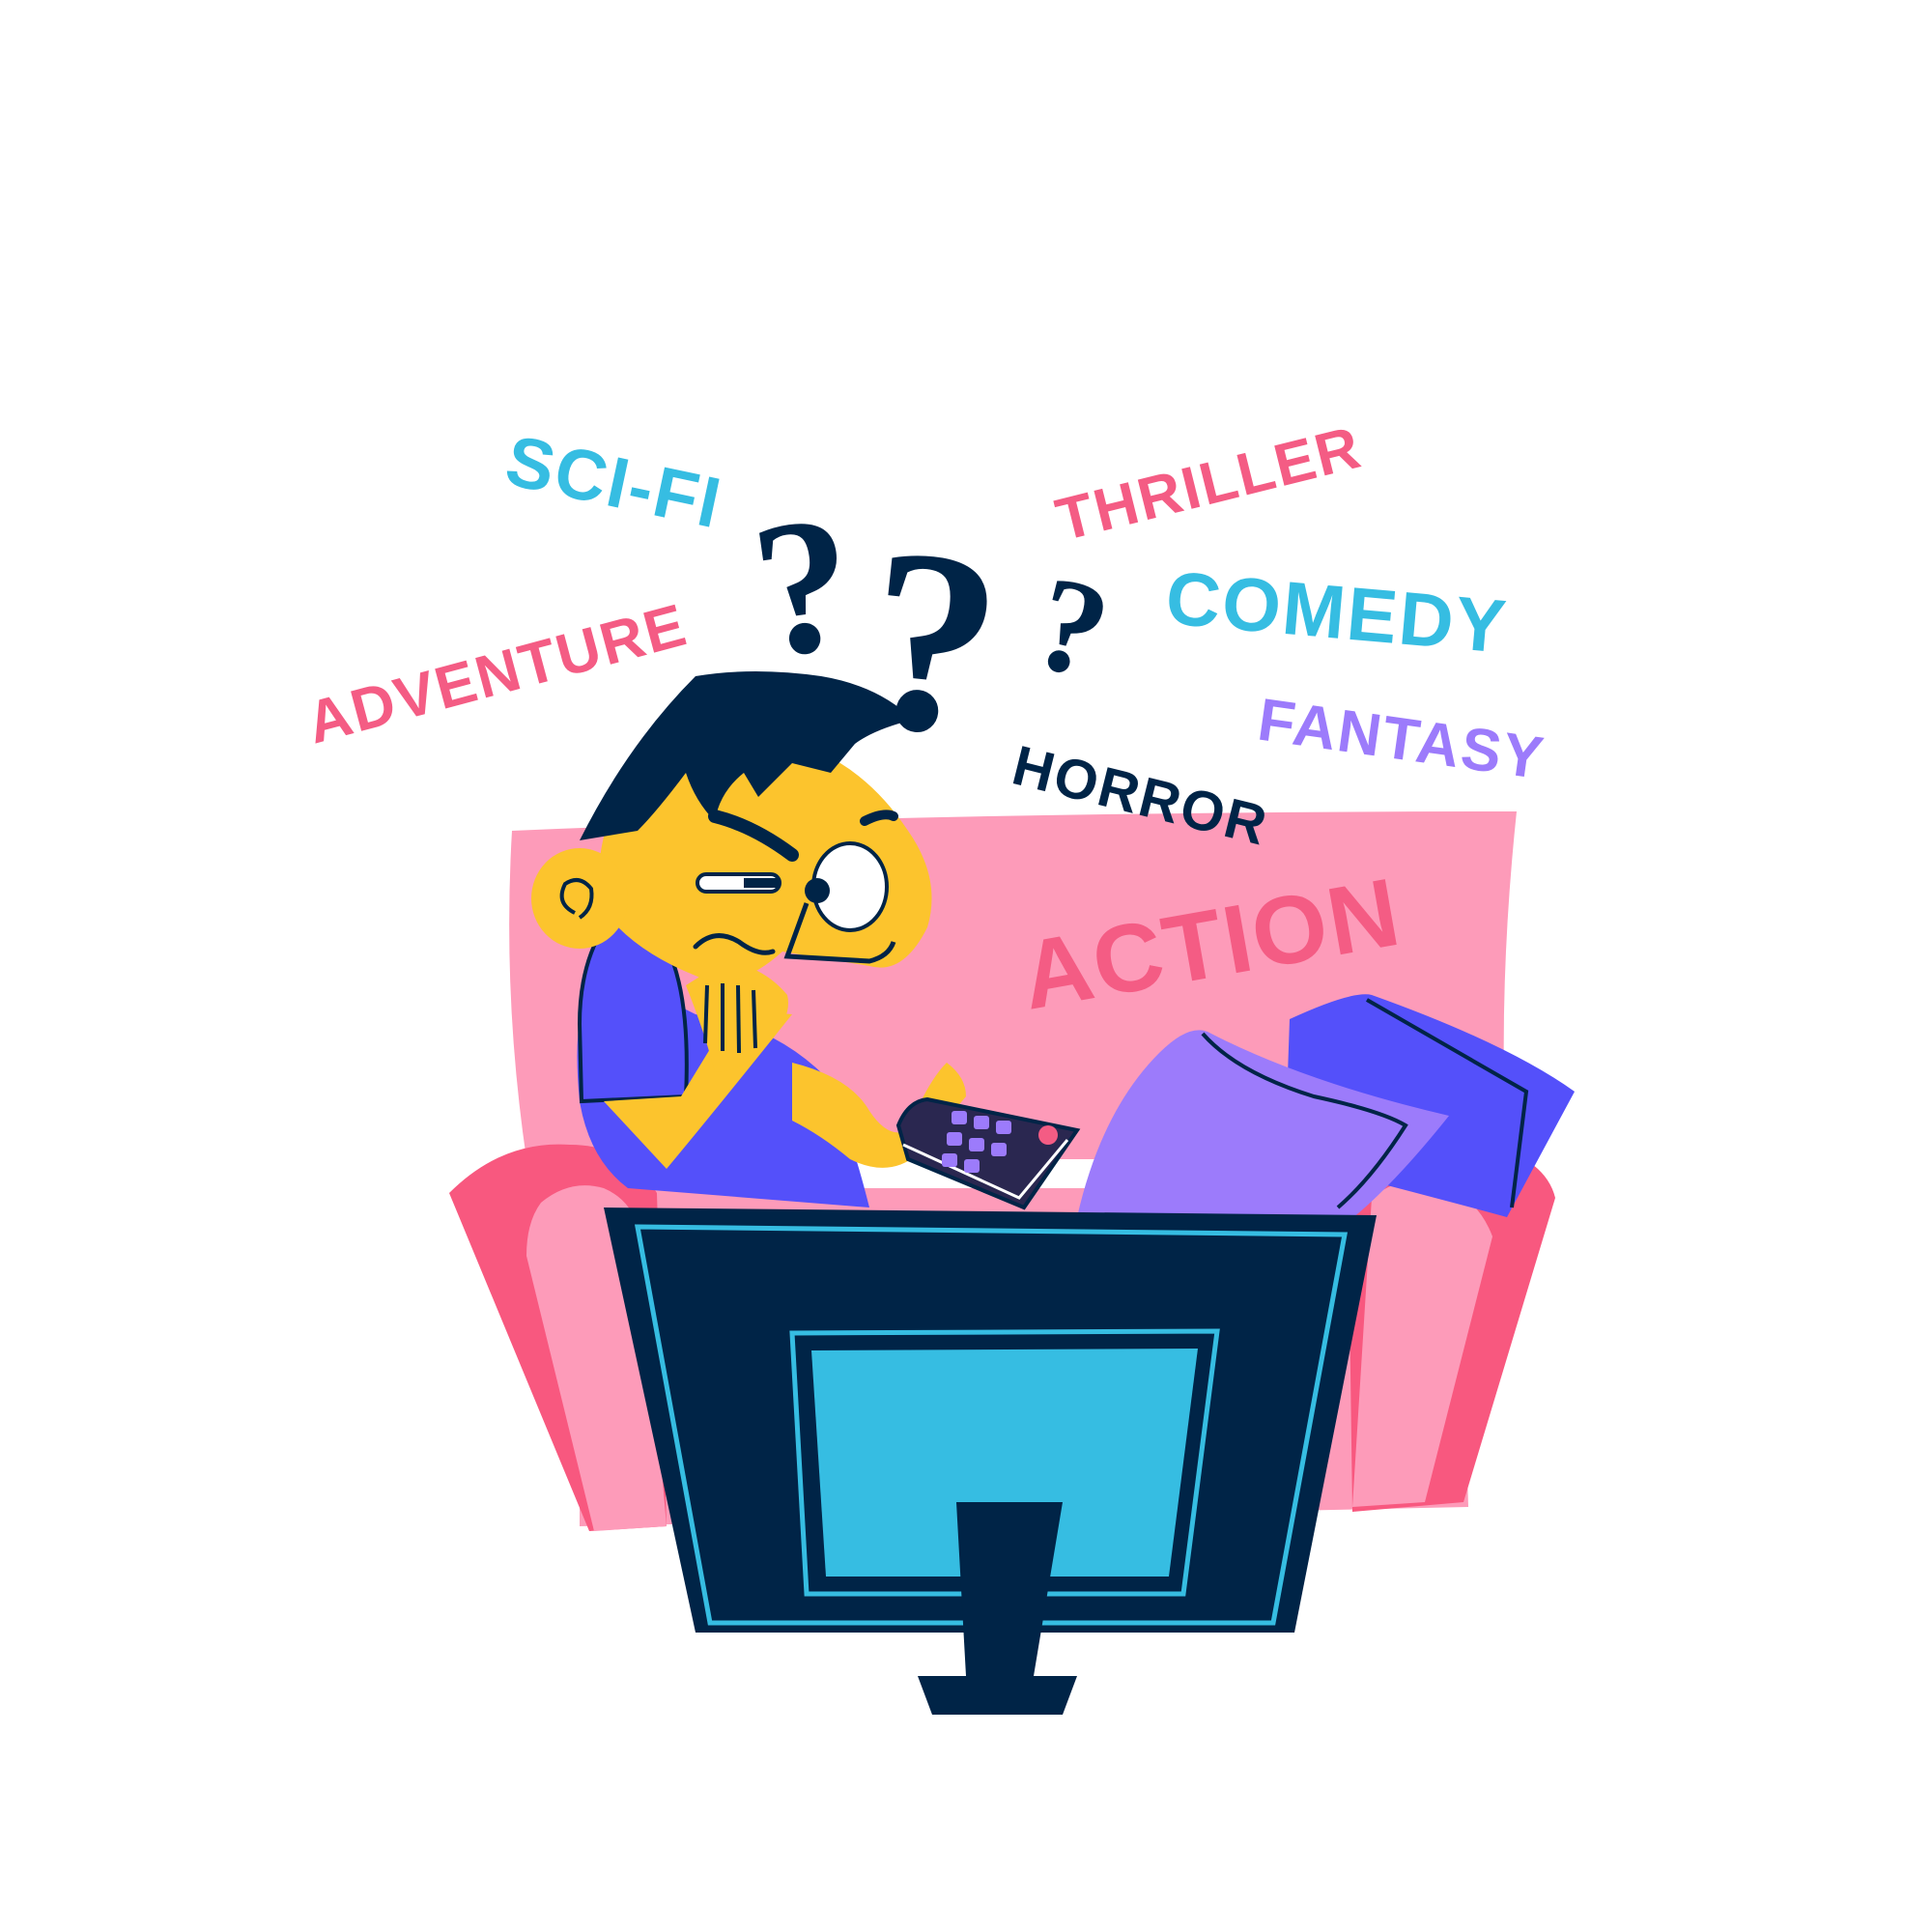 The width and height of the screenshot is (1932, 1932). What do you see at coordinates (933, 642) in the screenshot?
I see `question-mark-center: ?` at bounding box center [933, 642].